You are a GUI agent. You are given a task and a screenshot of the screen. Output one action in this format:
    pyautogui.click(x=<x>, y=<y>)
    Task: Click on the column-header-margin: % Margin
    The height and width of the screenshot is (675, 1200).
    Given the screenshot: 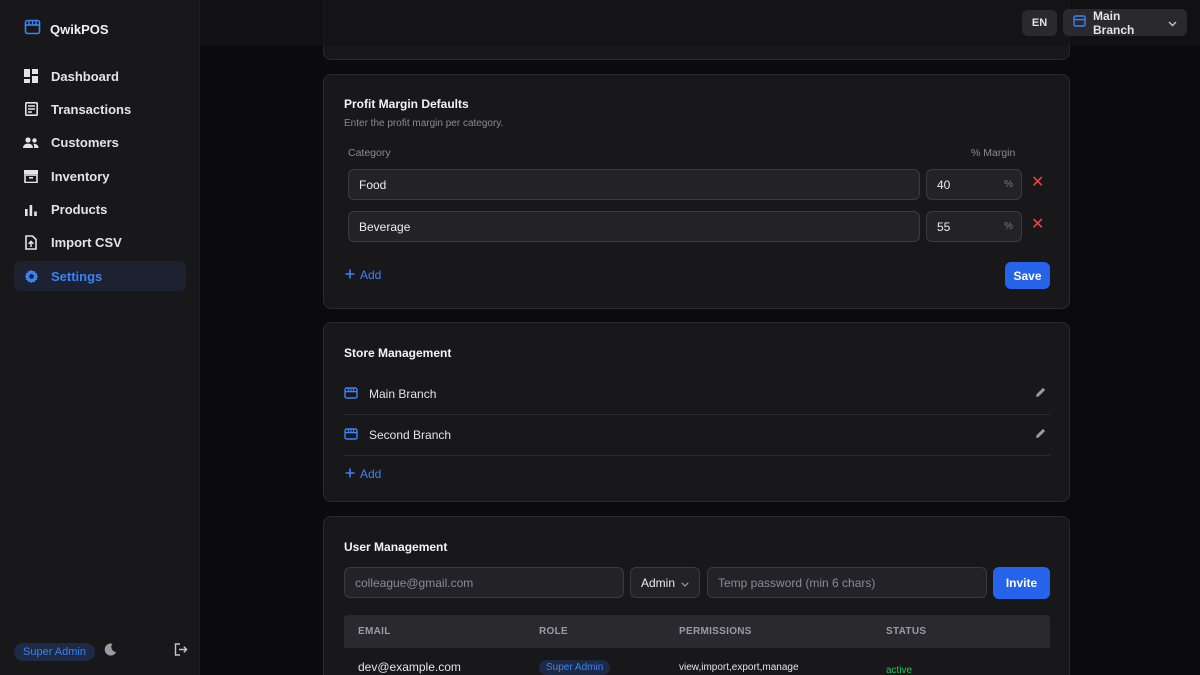 What is the action you would take?
    pyautogui.click(x=993, y=153)
    